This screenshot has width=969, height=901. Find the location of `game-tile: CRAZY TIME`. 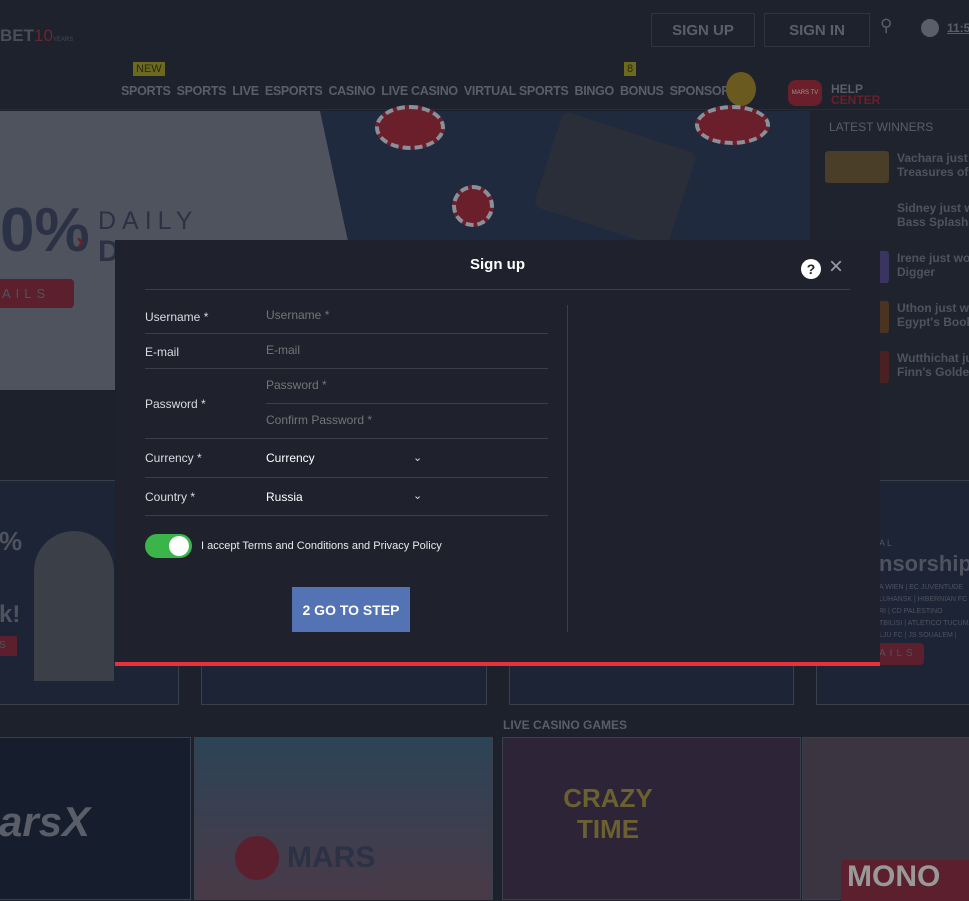

game-tile: CRAZY TIME is located at coordinates (651, 818).